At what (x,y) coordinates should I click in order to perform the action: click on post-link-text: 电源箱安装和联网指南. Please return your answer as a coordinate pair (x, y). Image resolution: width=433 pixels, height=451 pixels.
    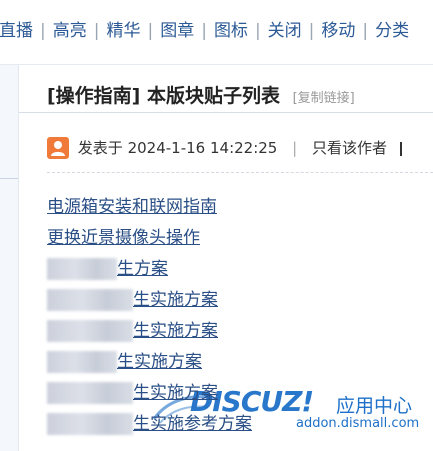
    Looking at the image, I should click on (132, 207).